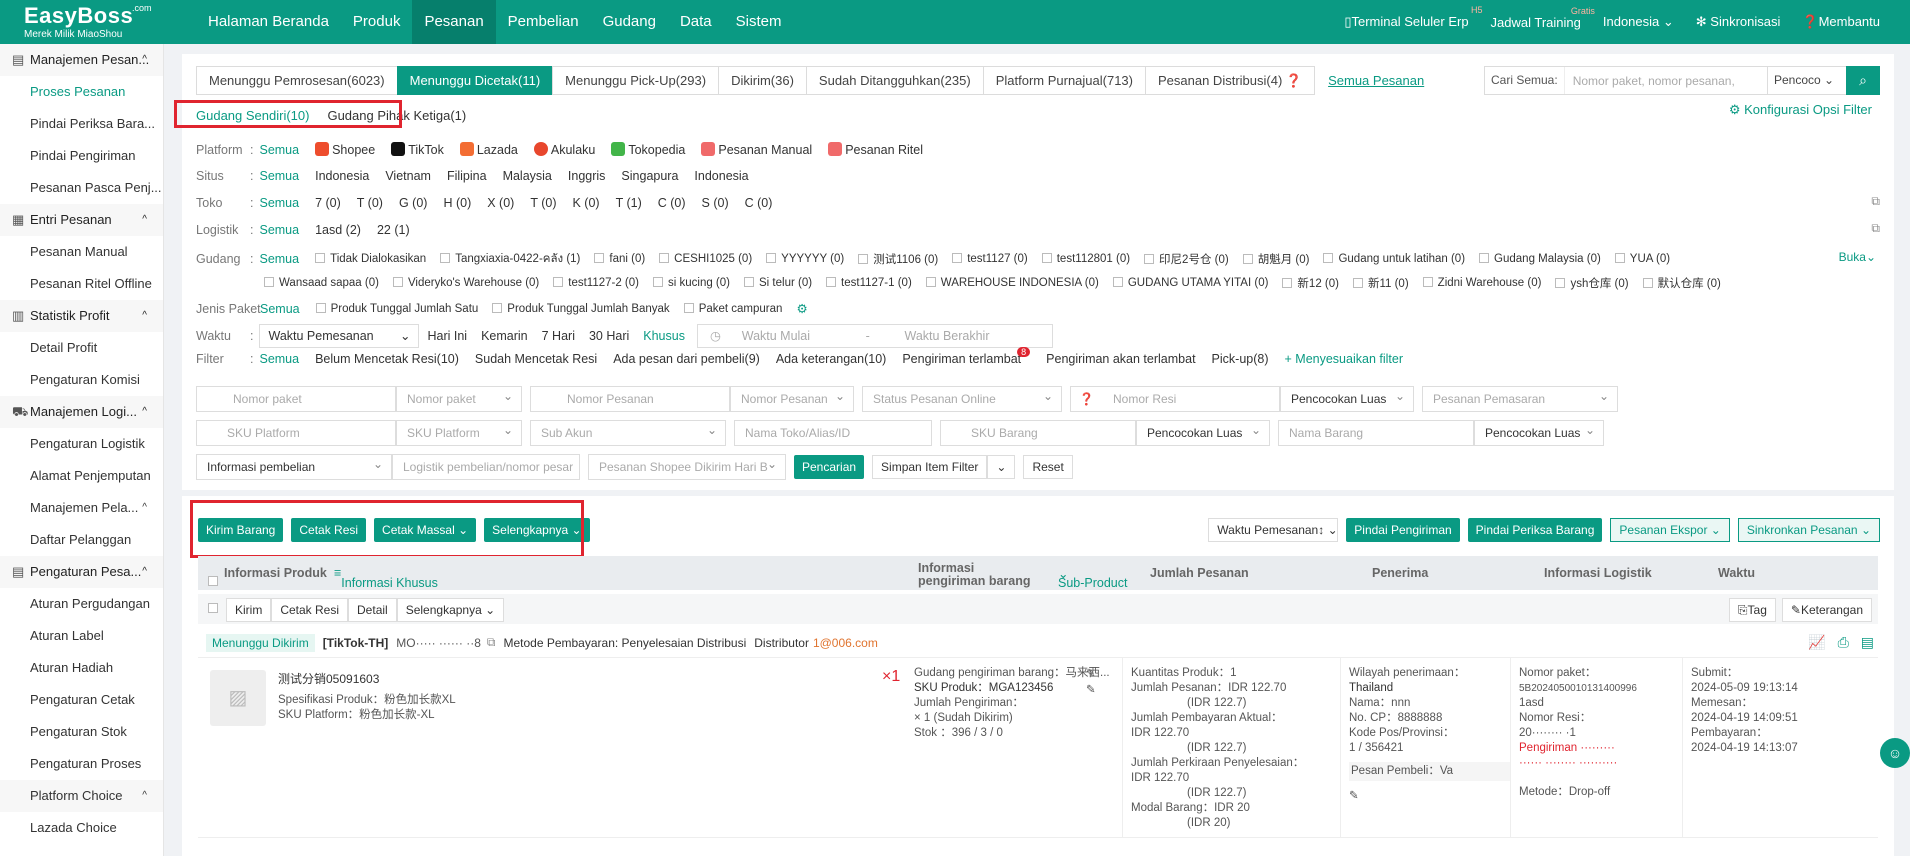 Image resolution: width=1910 pixels, height=856 pixels. What do you see at coordinates (81, 476) in the screenshot?
I see `sidebar-item-pickup-address: Alamat Penjemputan` at bounding box center [81, 476].